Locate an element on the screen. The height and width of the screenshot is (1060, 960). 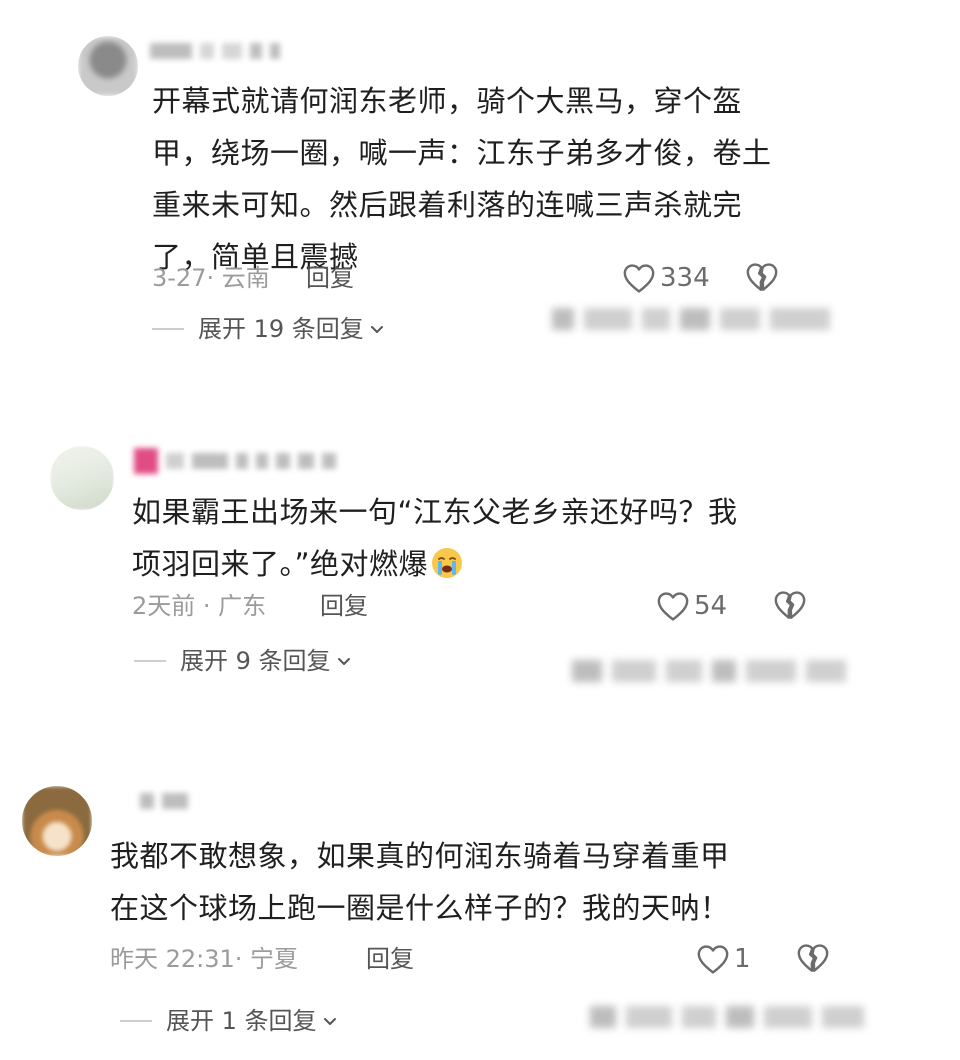
like-count: 1 is located at coordinates (742, 959).